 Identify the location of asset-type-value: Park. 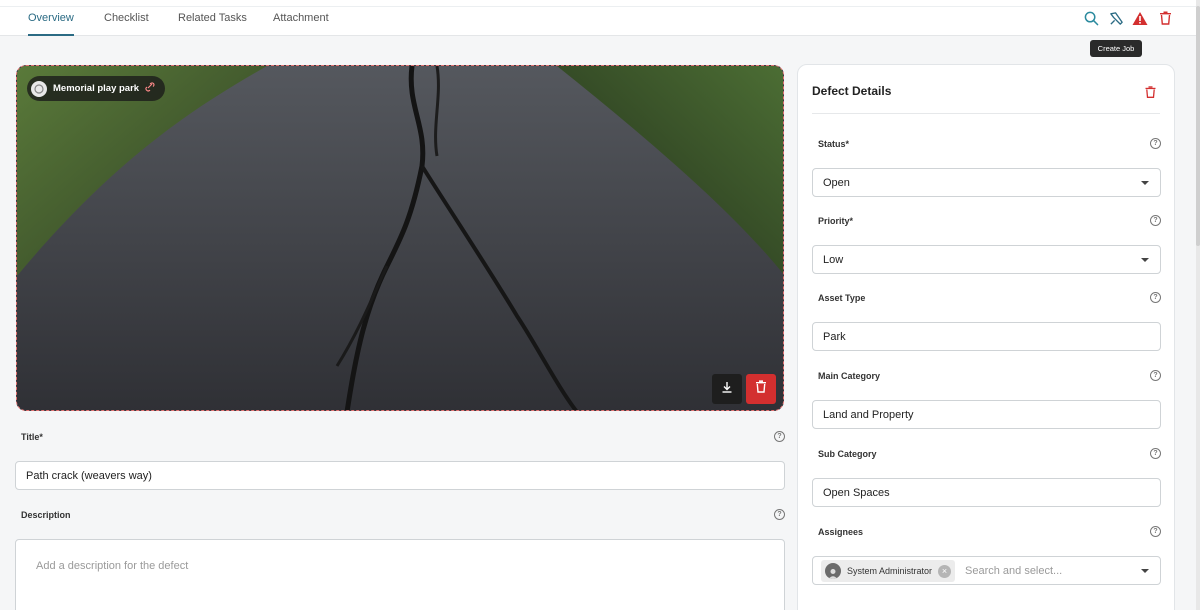
(834, 336).